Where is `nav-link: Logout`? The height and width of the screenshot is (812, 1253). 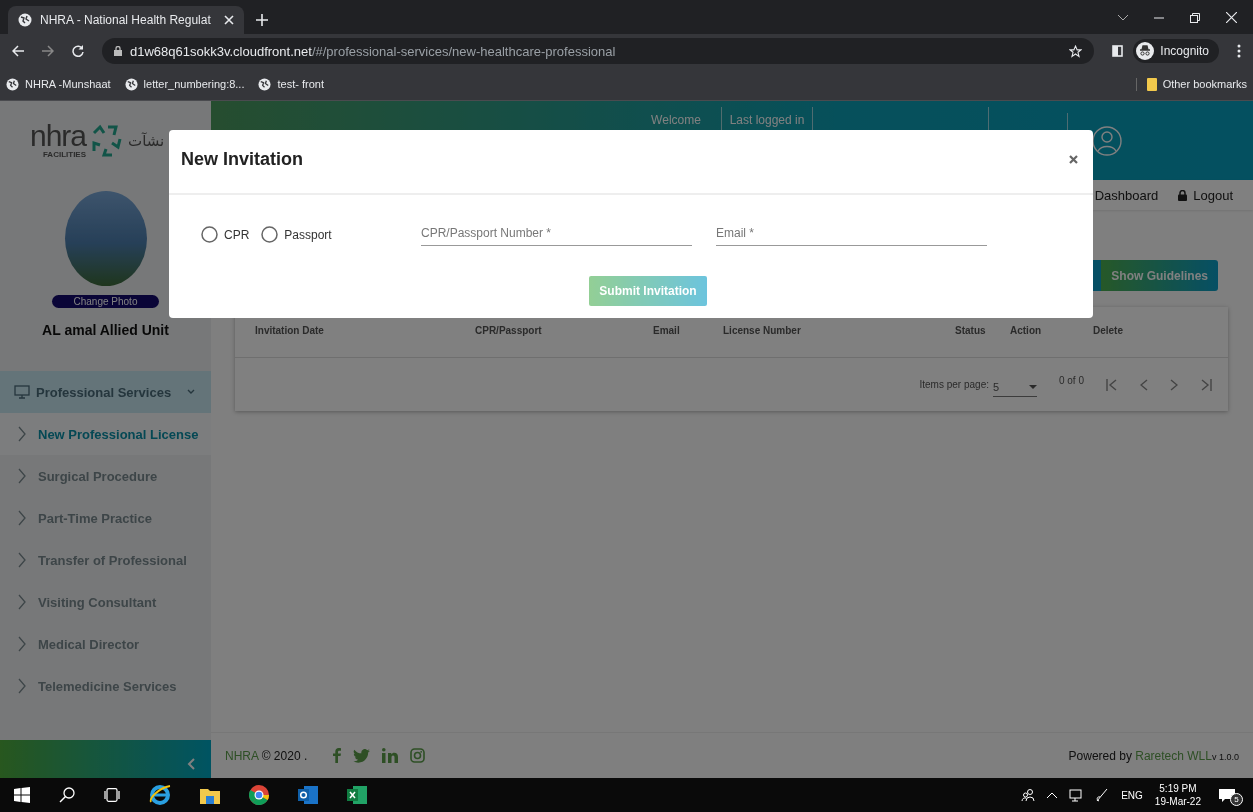 nav-link: Logout is located at coordinates (1205, 195).